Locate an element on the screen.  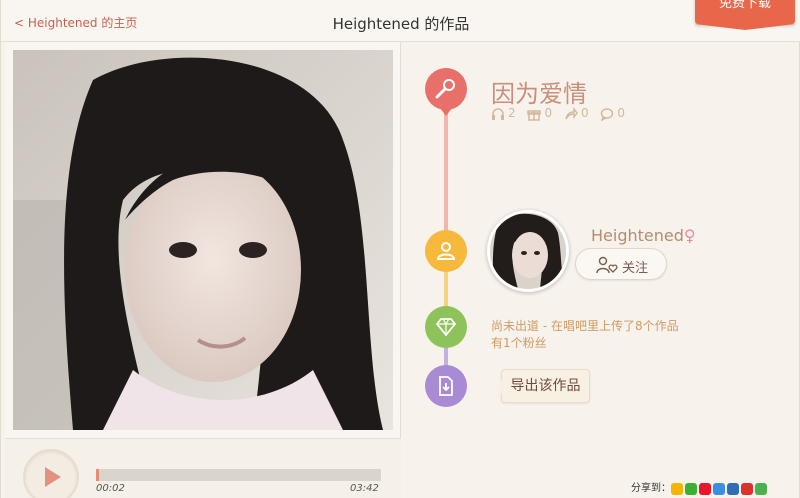
share-wechat-icon is located at coordinates (691, 488).